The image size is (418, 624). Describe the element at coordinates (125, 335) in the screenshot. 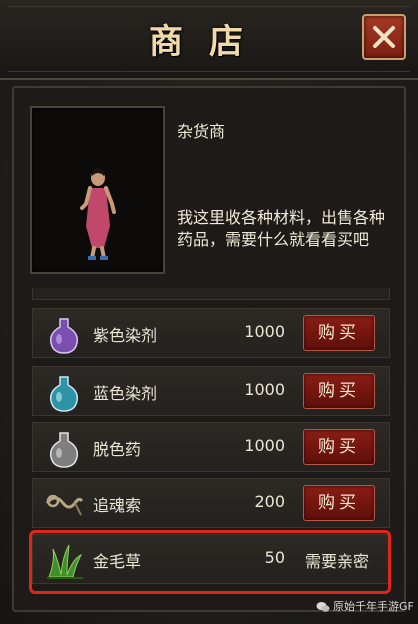

I see `item-name: 紫色染剂` at that location.